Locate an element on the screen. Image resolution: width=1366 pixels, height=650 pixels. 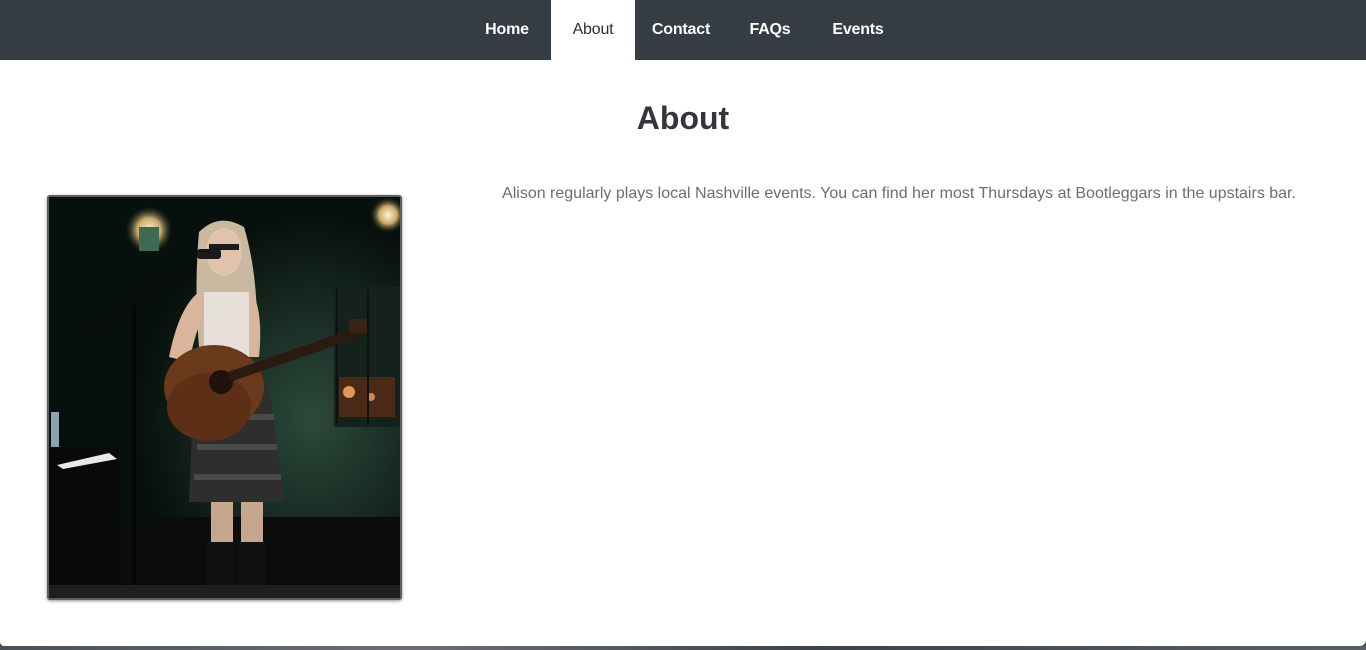
nav-item-about: About is located at coordinates (593, 30).